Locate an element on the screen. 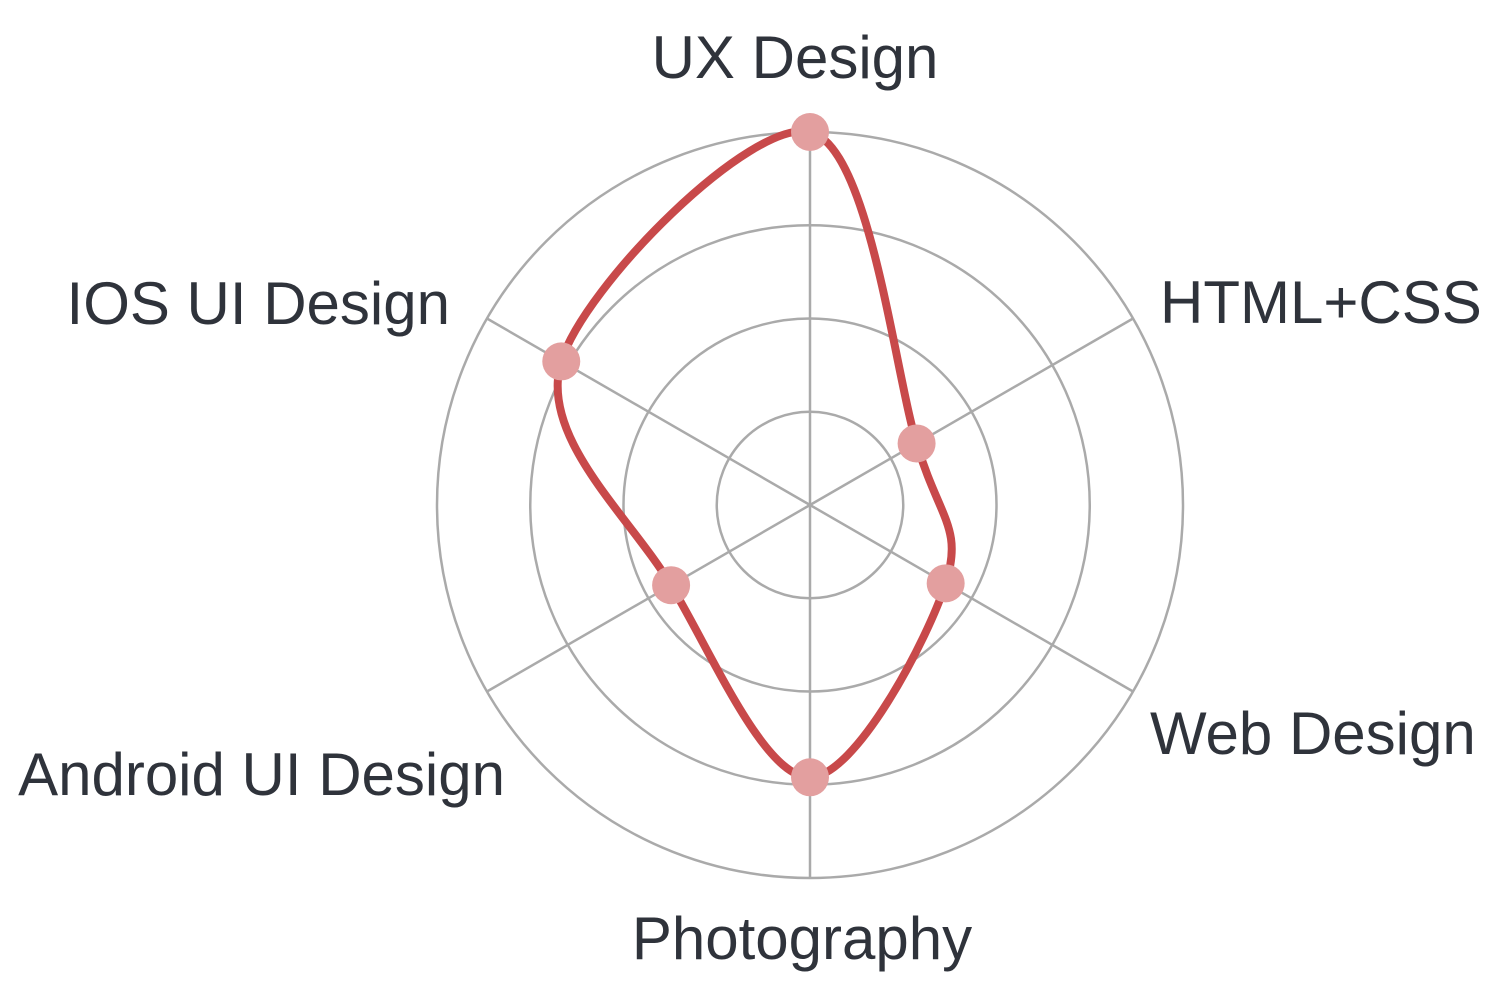  data-point-android-ui-design is located at coordinates (671, 585).